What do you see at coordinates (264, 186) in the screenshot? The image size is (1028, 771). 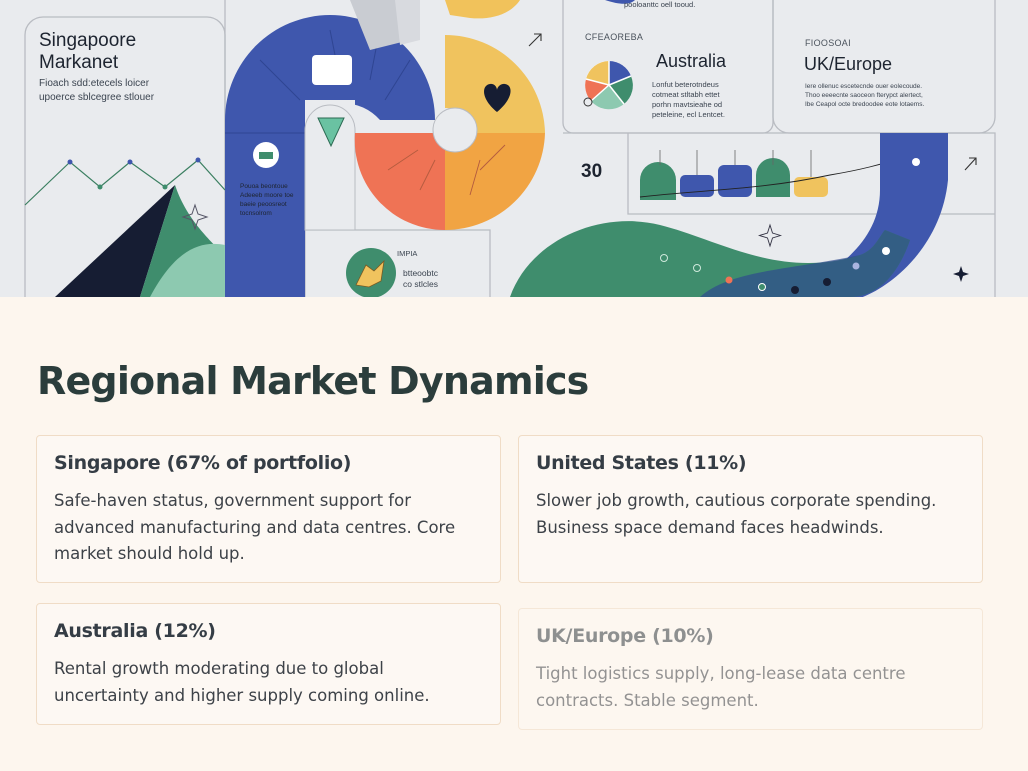 I see `hero-left-tiny-1: Pouoa beontoue` at bounding box center [264, 186].